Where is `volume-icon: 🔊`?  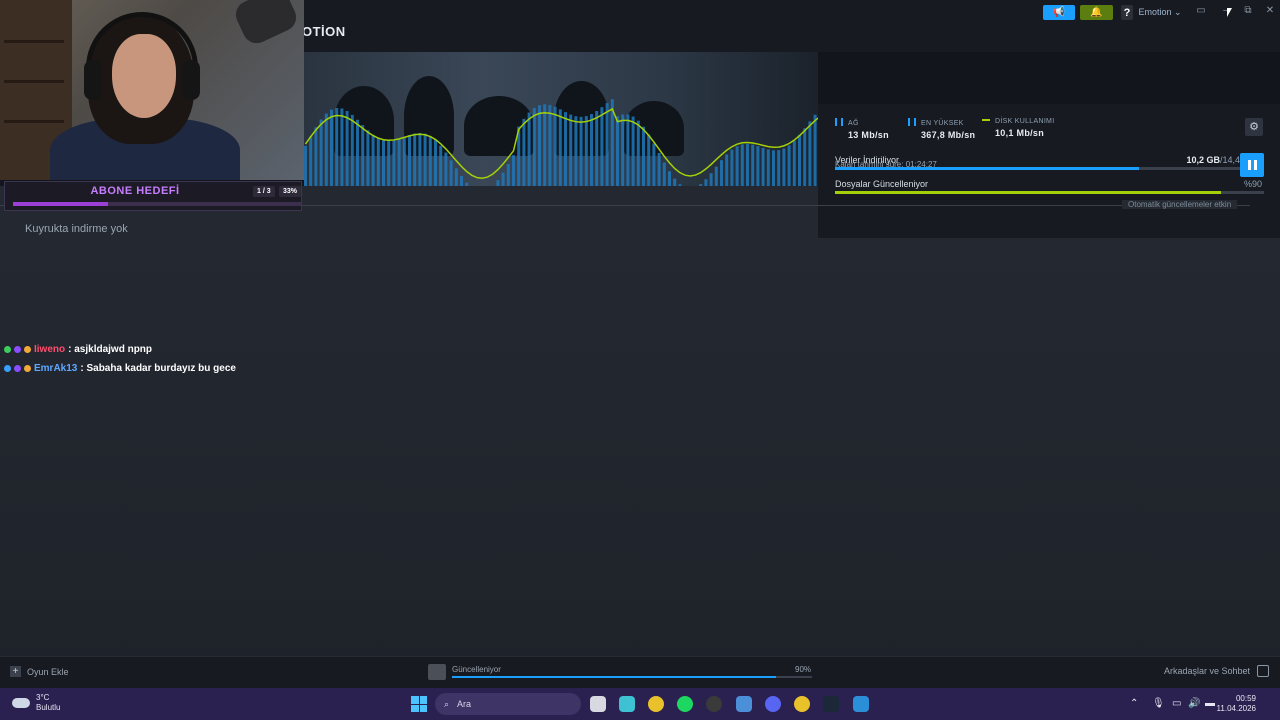
volume-icon: 🔊 is located at coordinates (1194, 703).